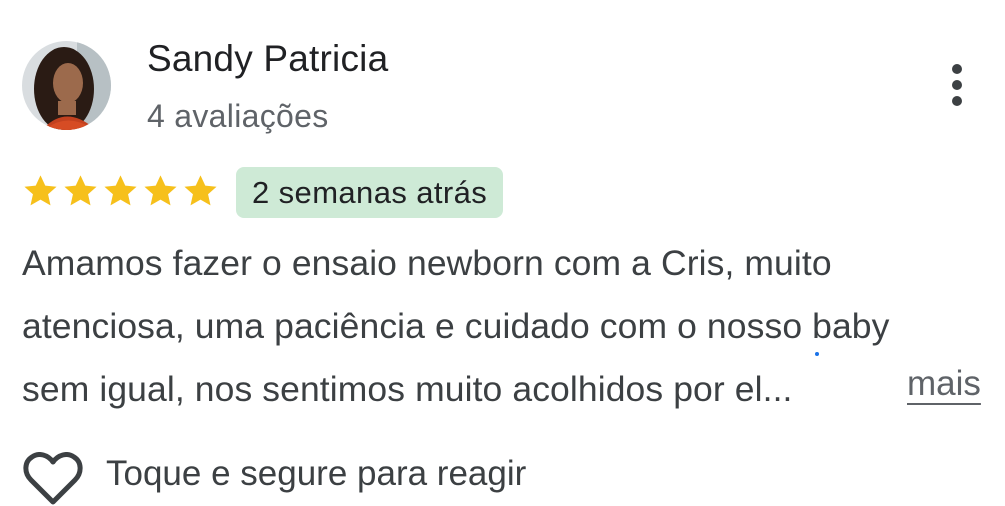 Image resolution: width=1005 pixels, height=506 pixels. I want to click on more-options-button, so click(957, 85).